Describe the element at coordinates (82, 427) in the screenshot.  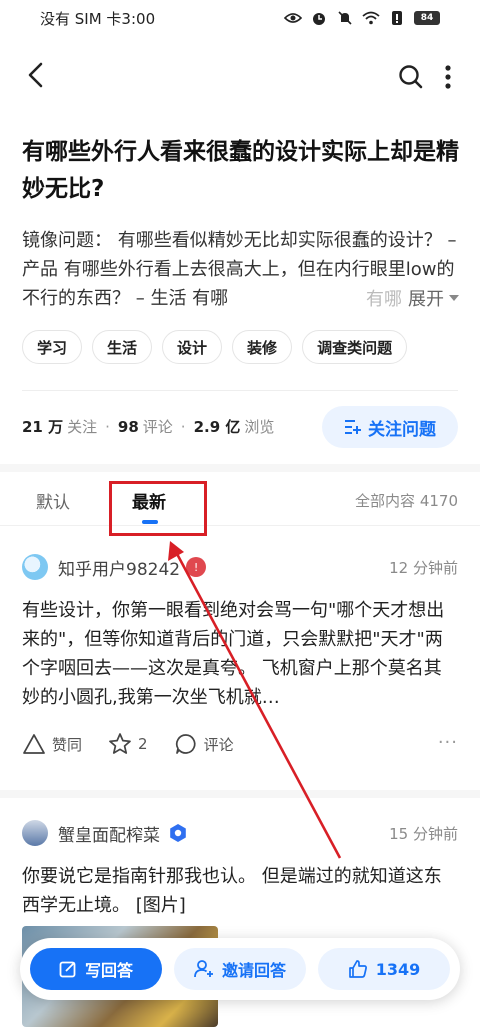
I see `followers-label: 关注` at that location.